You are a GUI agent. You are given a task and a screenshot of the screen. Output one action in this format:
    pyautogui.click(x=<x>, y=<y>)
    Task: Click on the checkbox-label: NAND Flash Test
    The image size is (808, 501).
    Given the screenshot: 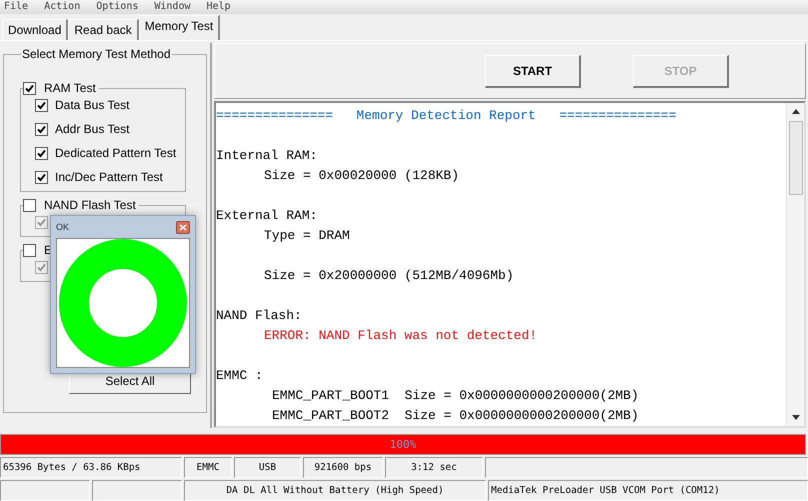 What is the action you would take?
    pyautogui.click(x=90, y=205)
    